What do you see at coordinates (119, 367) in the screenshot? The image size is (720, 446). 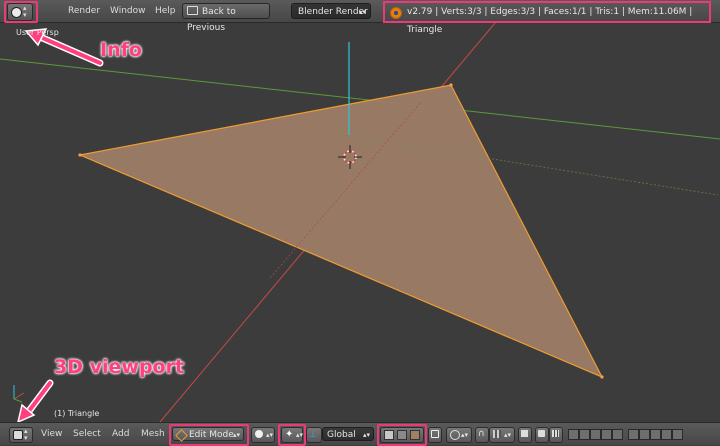 I see `viewport-annotation: 3D viewport` at bounding box center [119, 367].